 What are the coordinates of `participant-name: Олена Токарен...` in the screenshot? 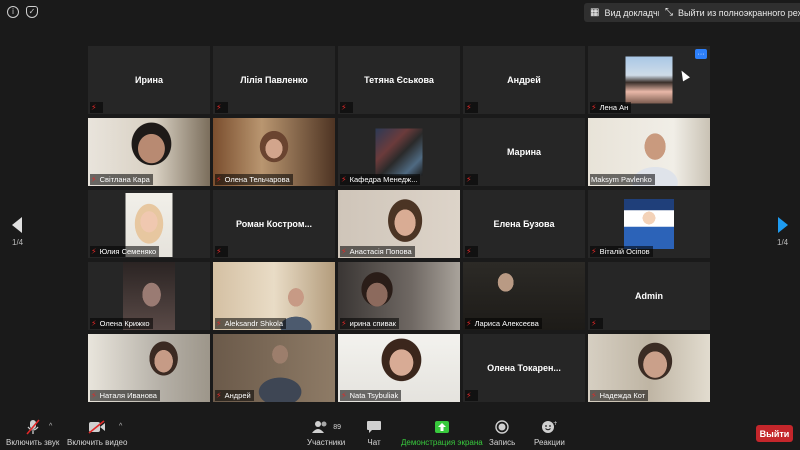 It's located at (524, 368).